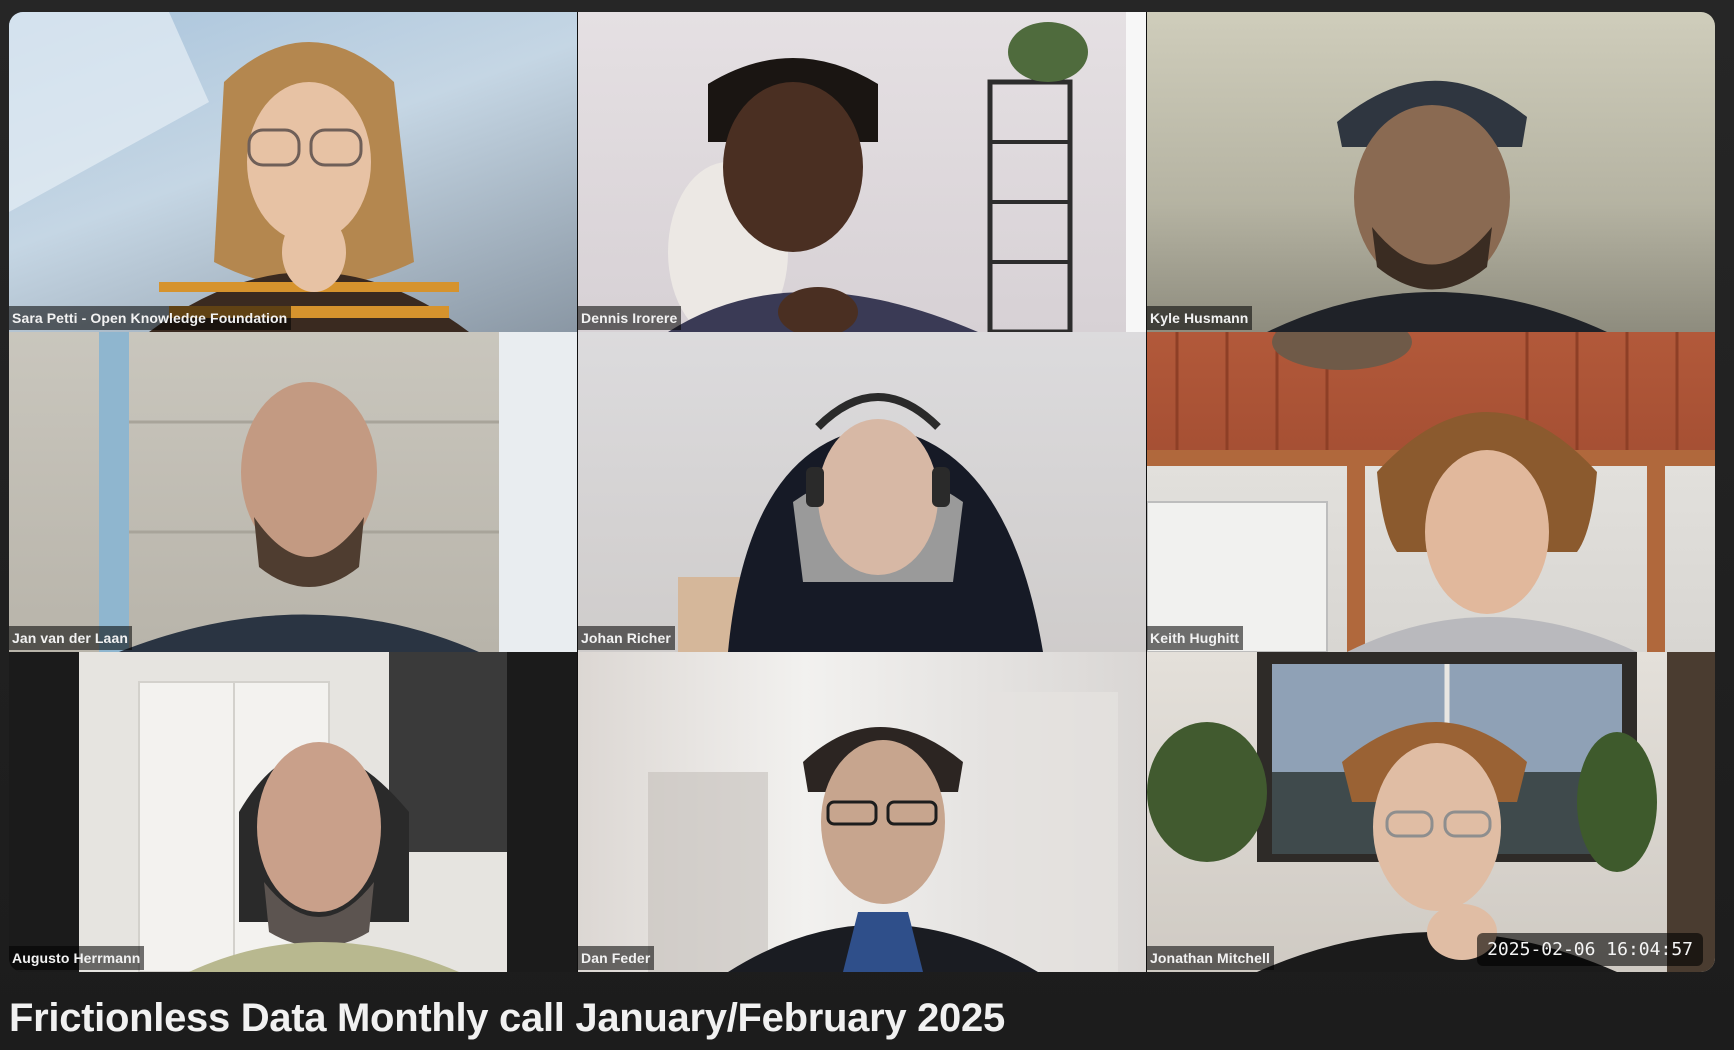  I want to click on participant-video-augusto-herrmann, so click(293, 812).